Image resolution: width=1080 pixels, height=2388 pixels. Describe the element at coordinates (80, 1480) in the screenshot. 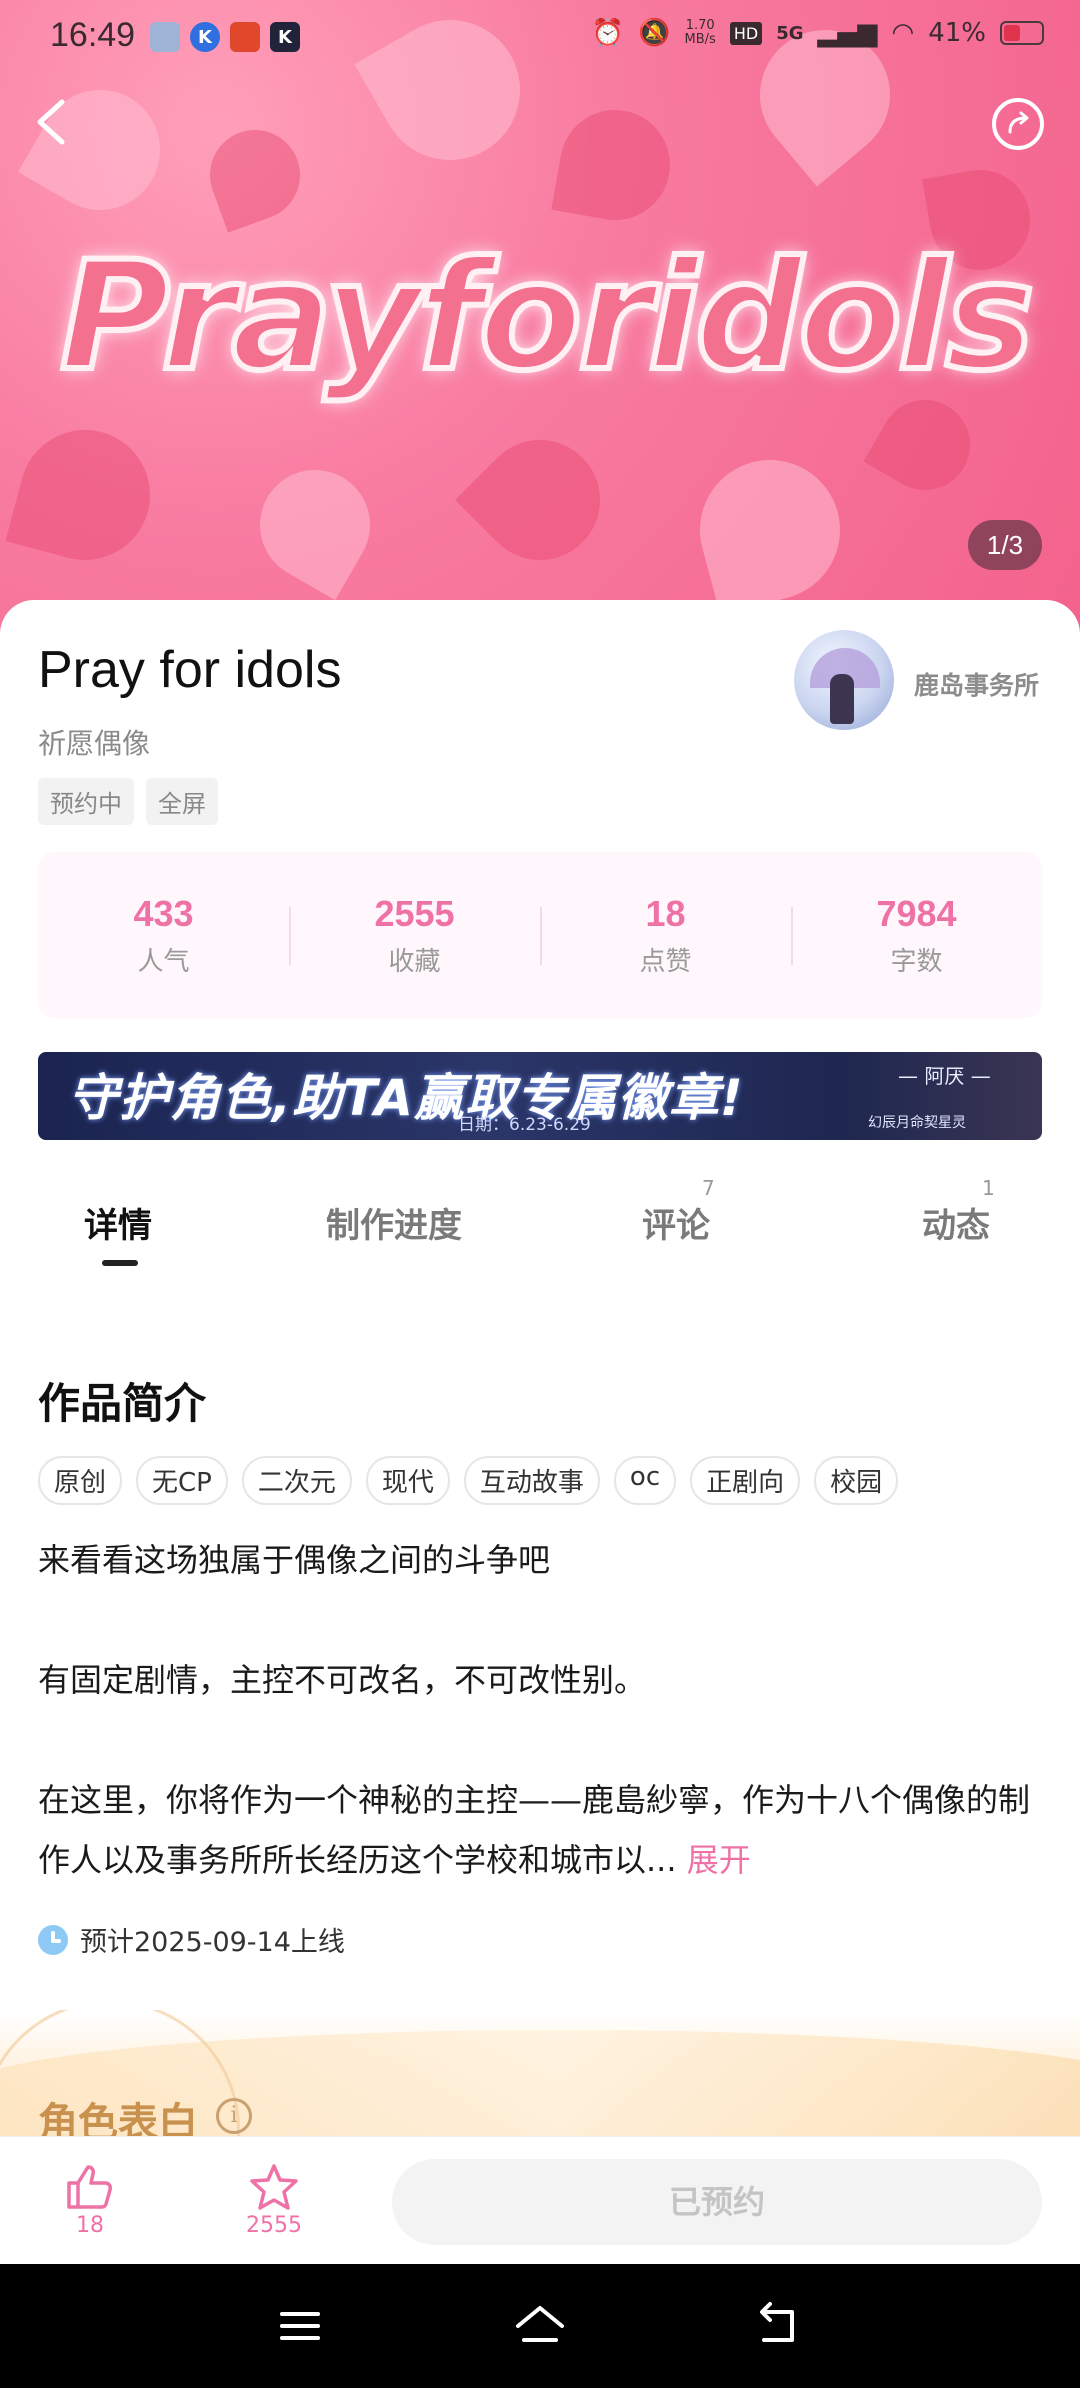

I see `genre-tag: 原创` at that location.